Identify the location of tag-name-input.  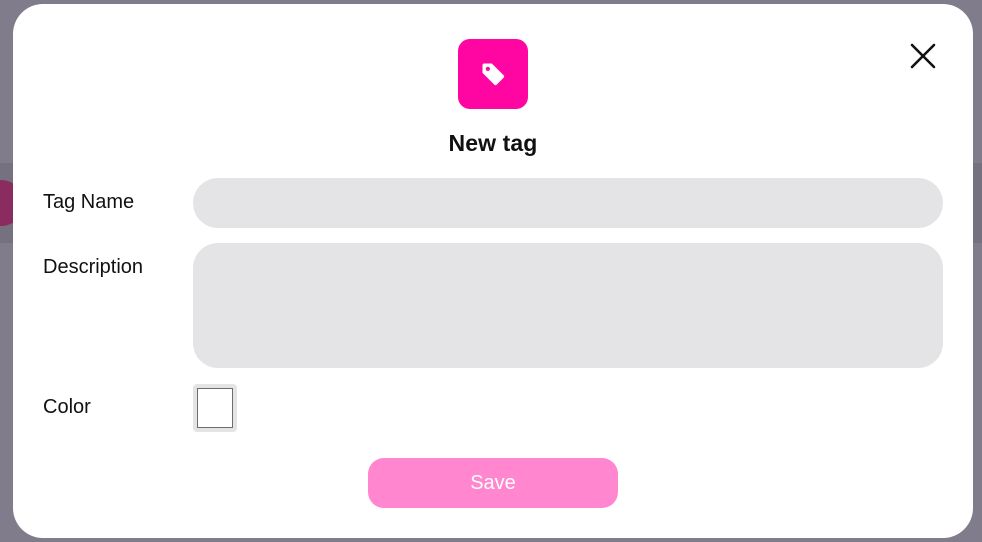
(568, 203).